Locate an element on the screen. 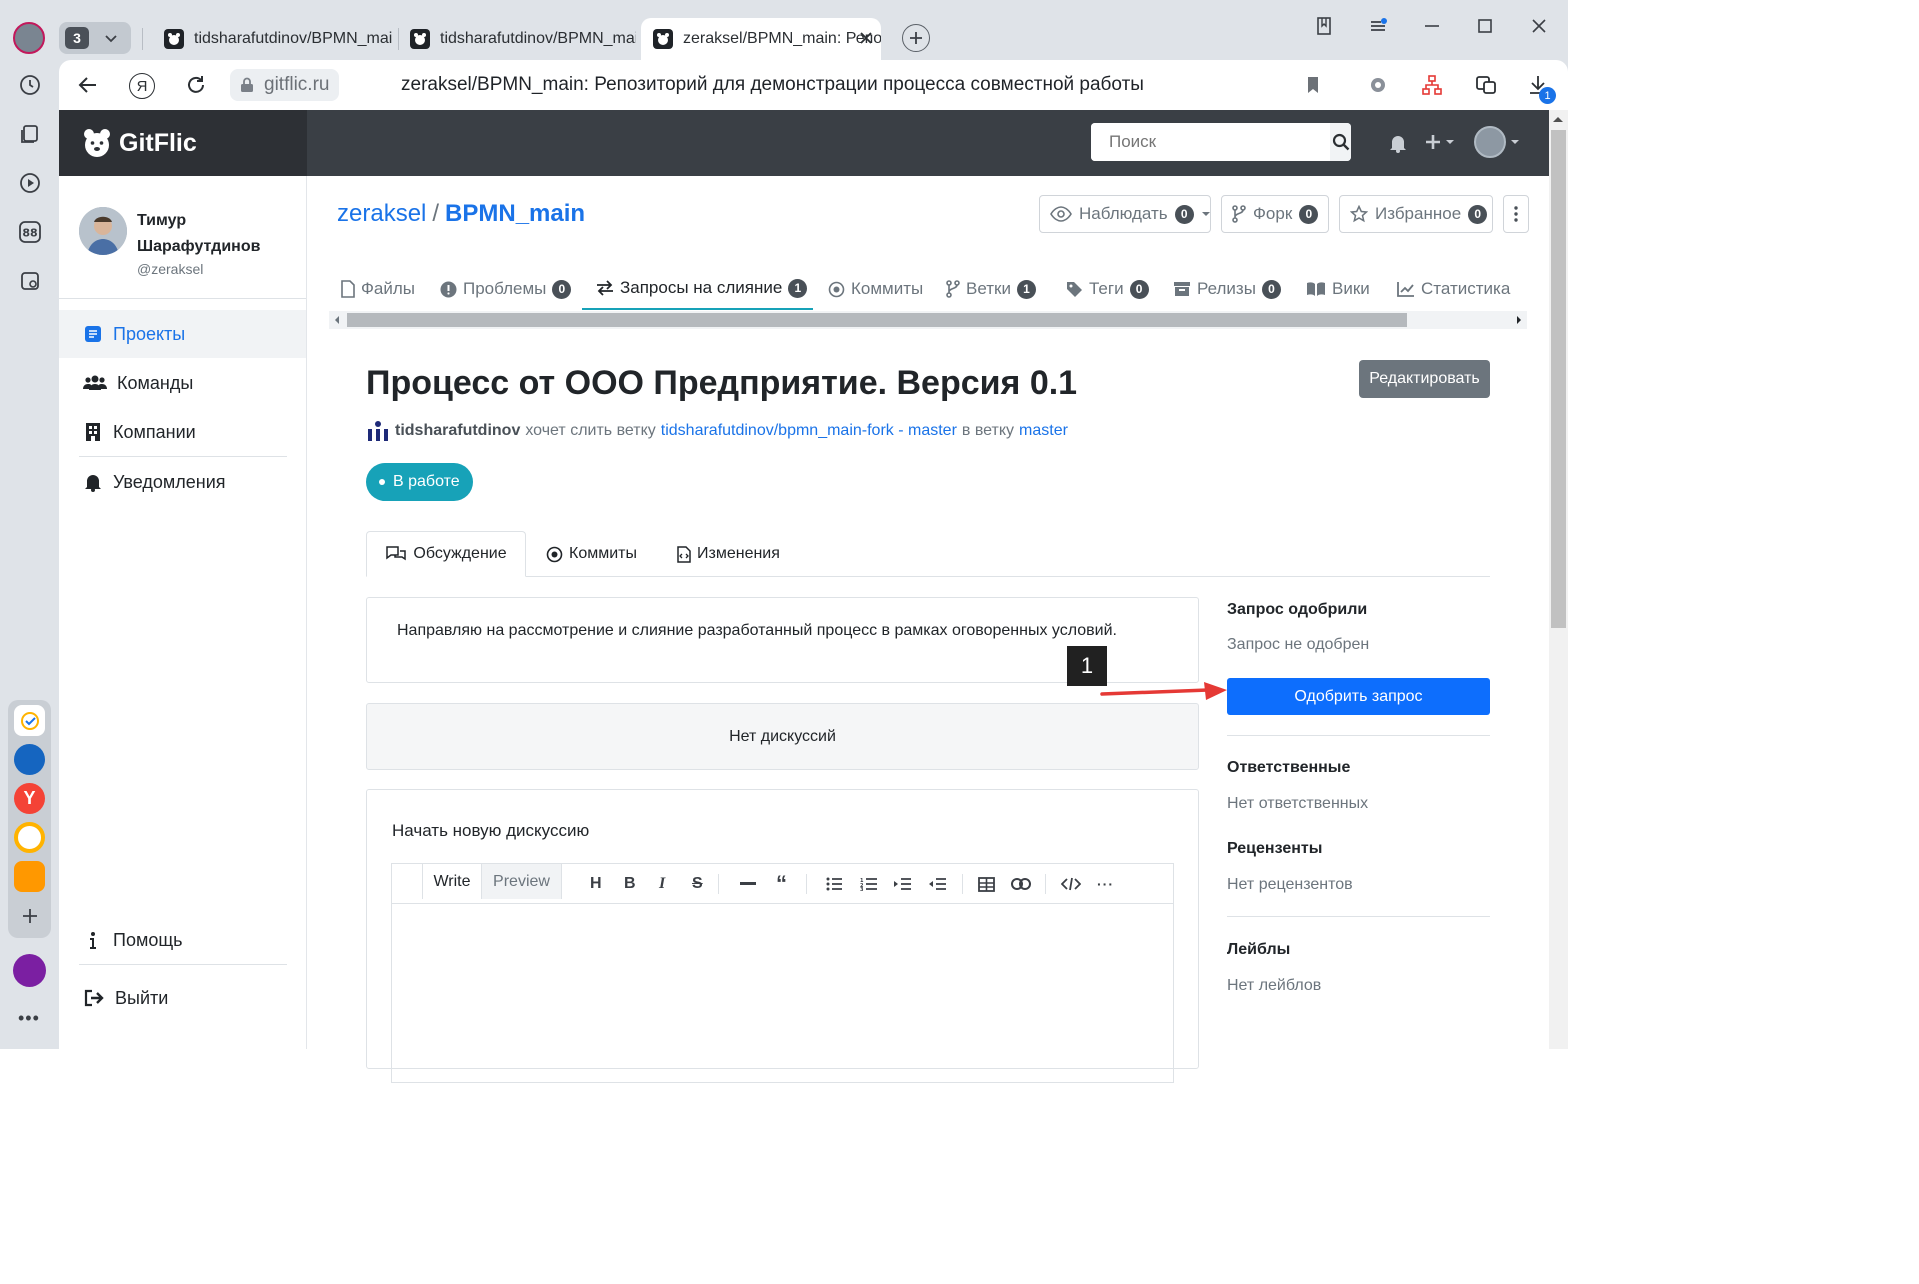 This screenshot has width=1919, height=1284. search-icon is located at coordinates (1340, 142).